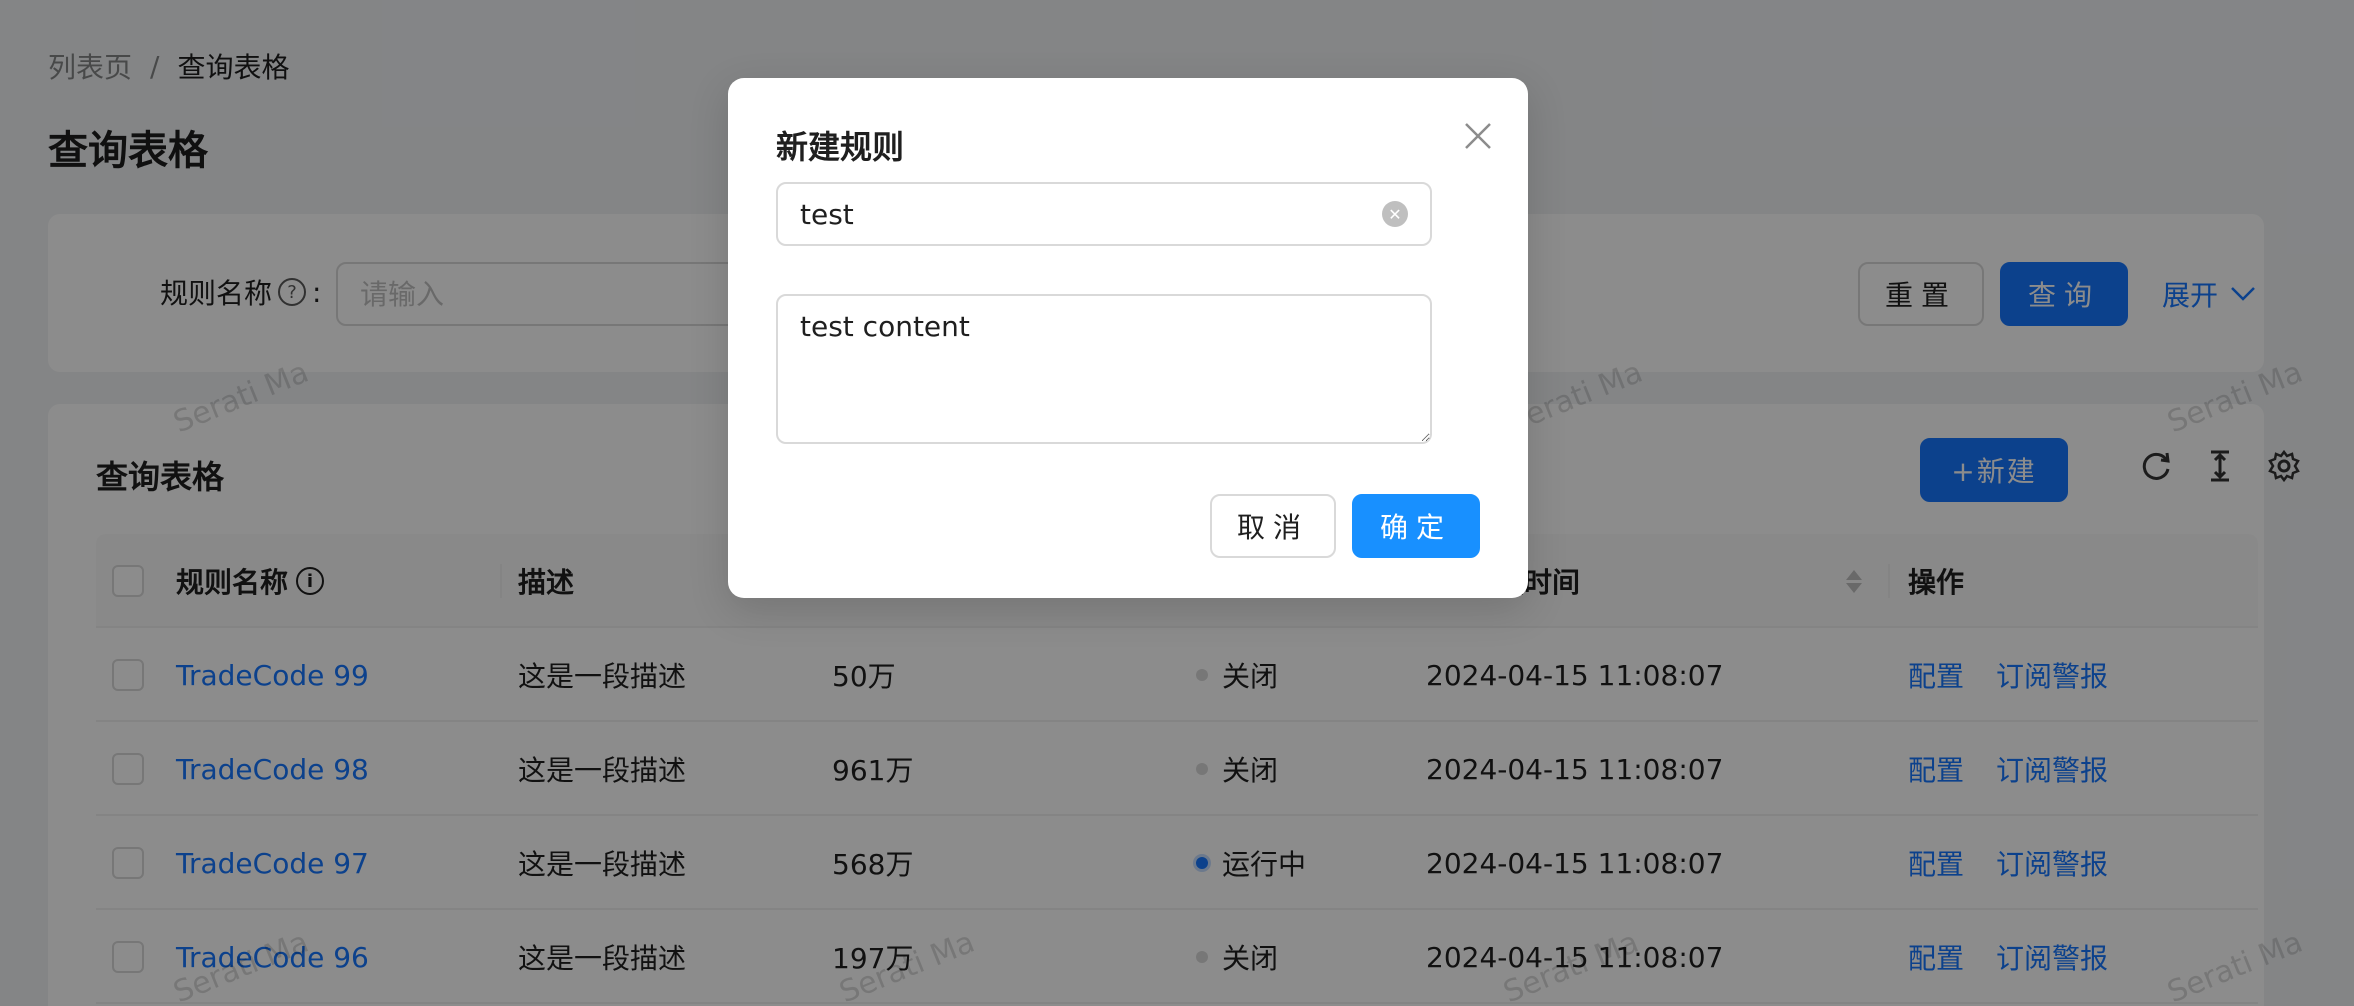  Describe the element at coordinates (1395, 214) in the screenshot. I see `close-circle-icon: ✕` at that location.